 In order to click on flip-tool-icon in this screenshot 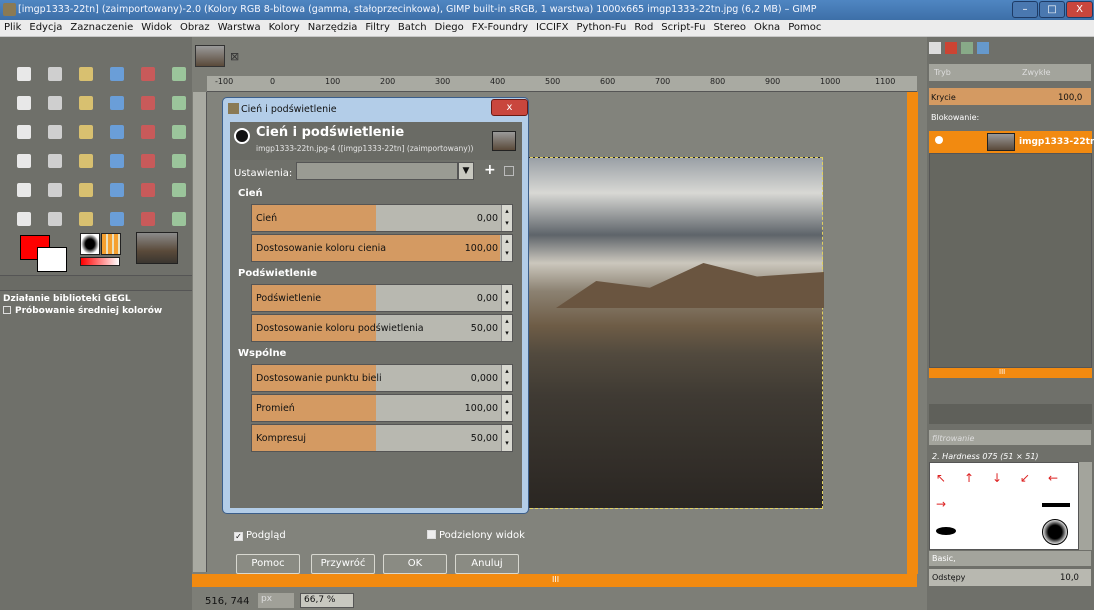, I will do `click(24, 161)`.